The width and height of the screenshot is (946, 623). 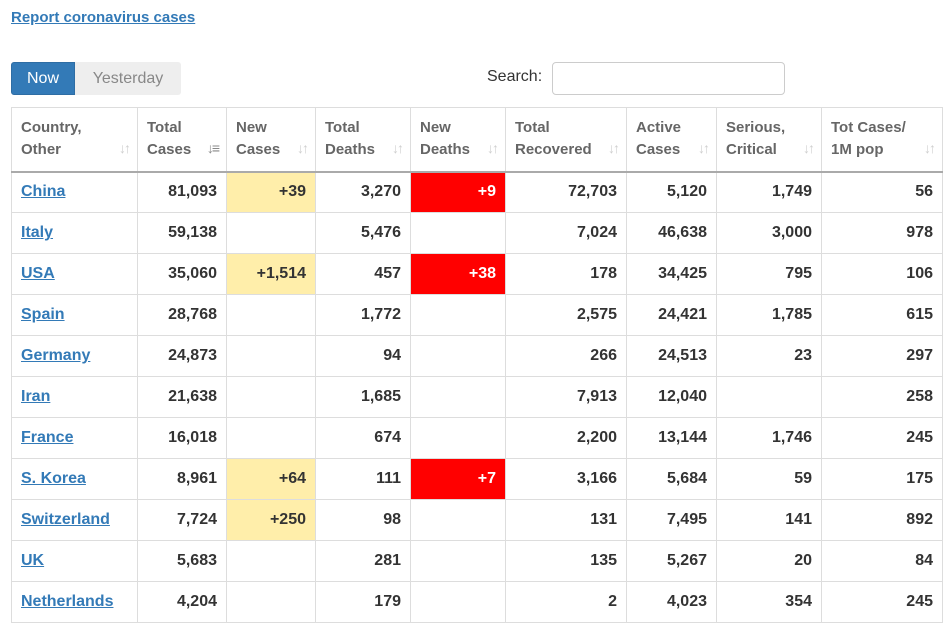 I want to click on total-cases-cell: 16,018, so click(x=182, y=438).